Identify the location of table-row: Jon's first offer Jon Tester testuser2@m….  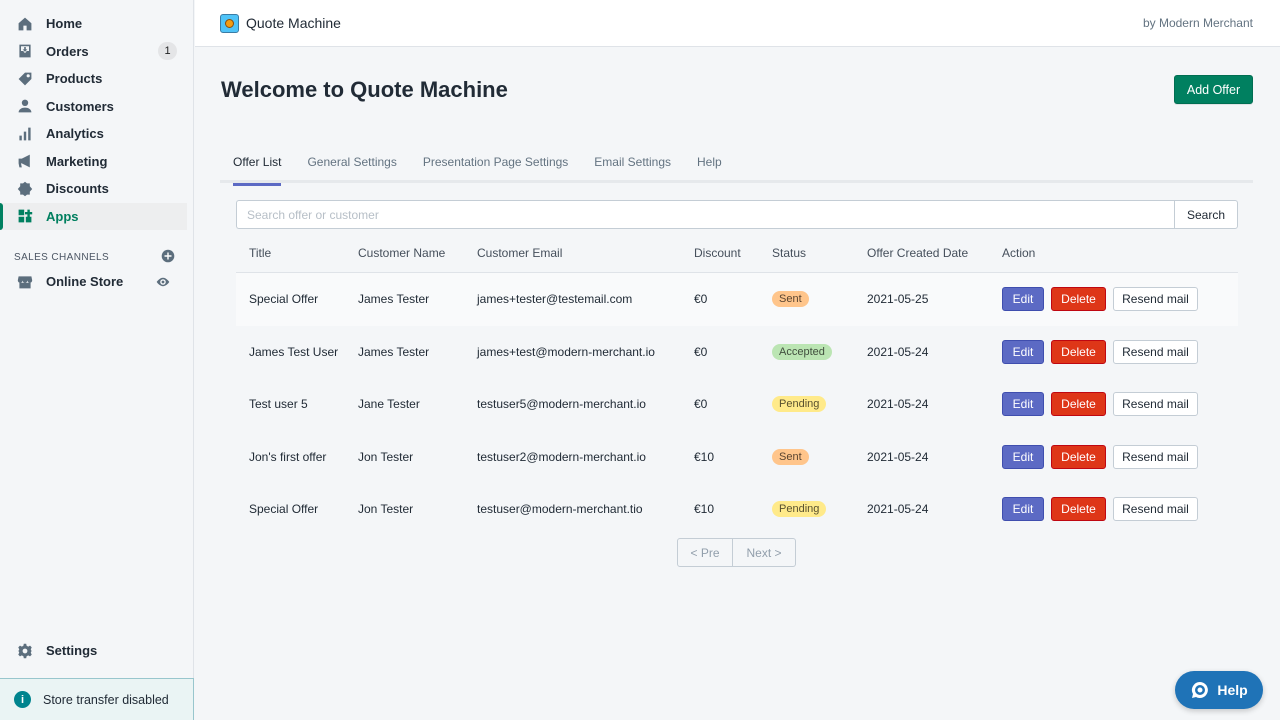
(737, 457).